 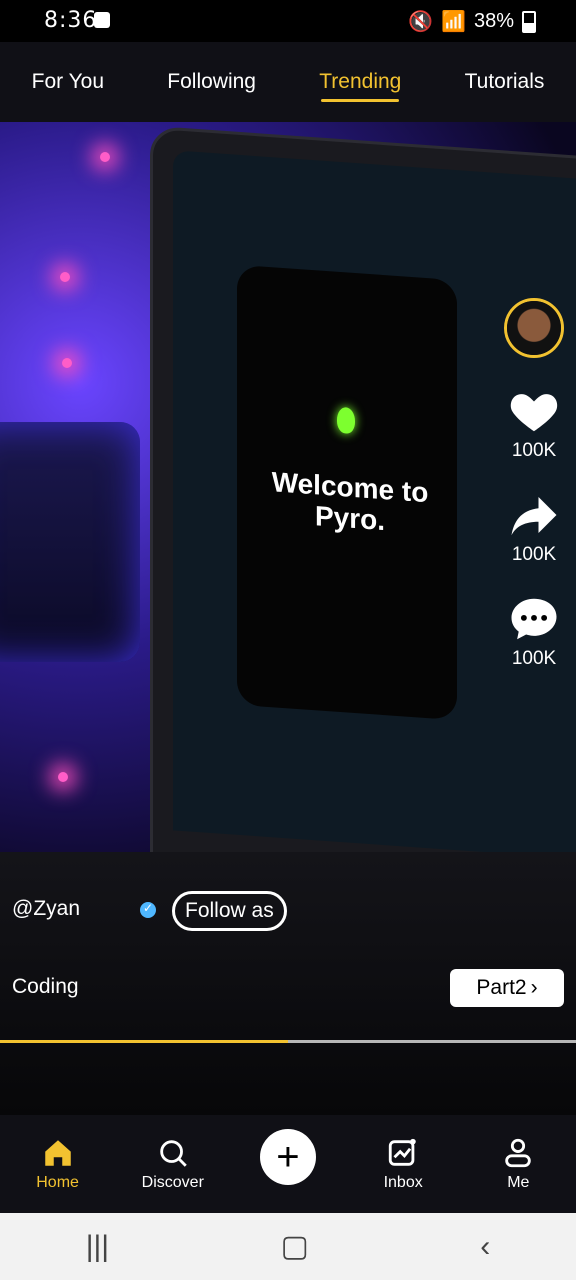 What do you see at coordinates (402, 1152) in the screenshot?
I see `inbox-icon` at bounding box center [402, 1152].